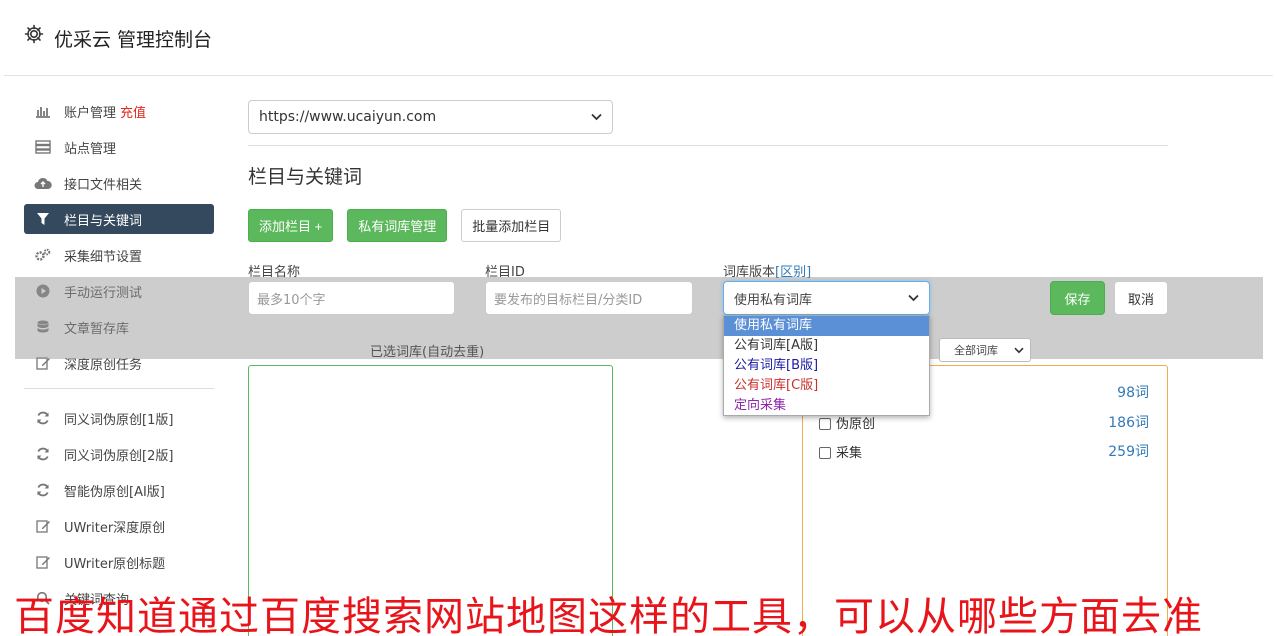 The image size is (1277, 636). What do you see at coordinates (826, 346) in the screenshot?
I see `dropdown-option-a: 公有词库[A版]` at bounding box center [826, 346].